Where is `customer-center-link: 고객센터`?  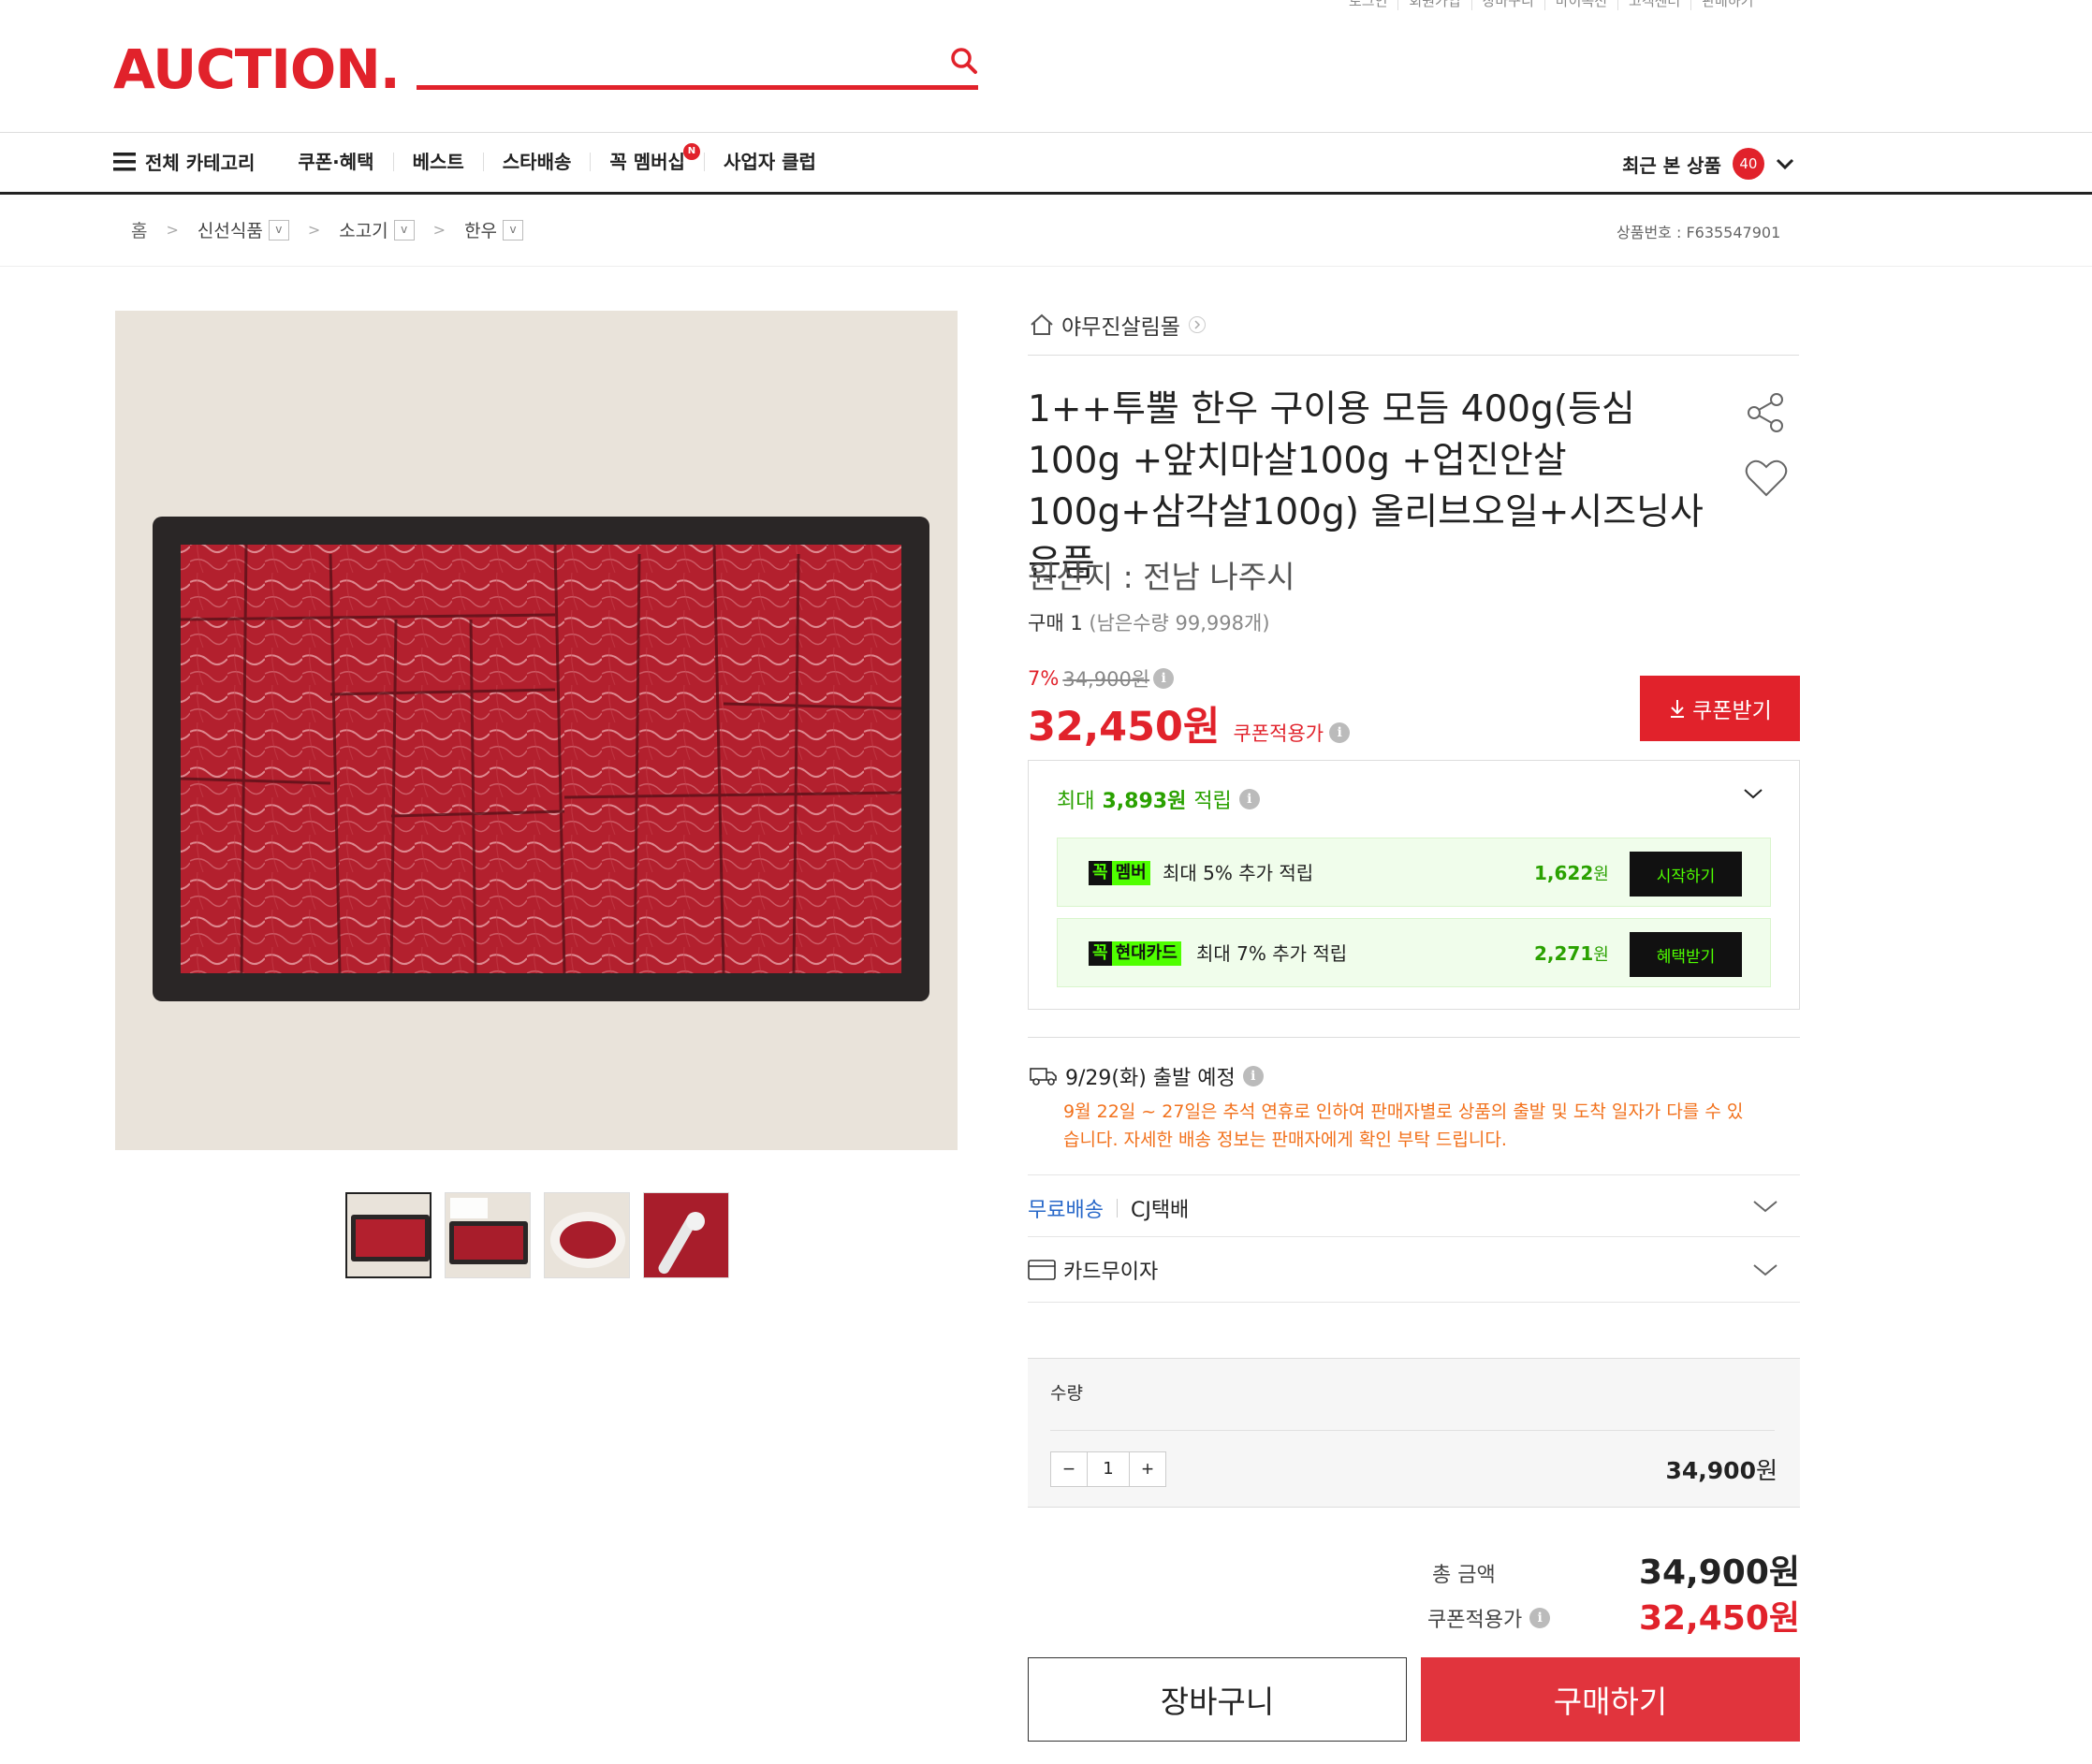
customer-center-link: 고객센터 is located at coordinates (1655, 5).